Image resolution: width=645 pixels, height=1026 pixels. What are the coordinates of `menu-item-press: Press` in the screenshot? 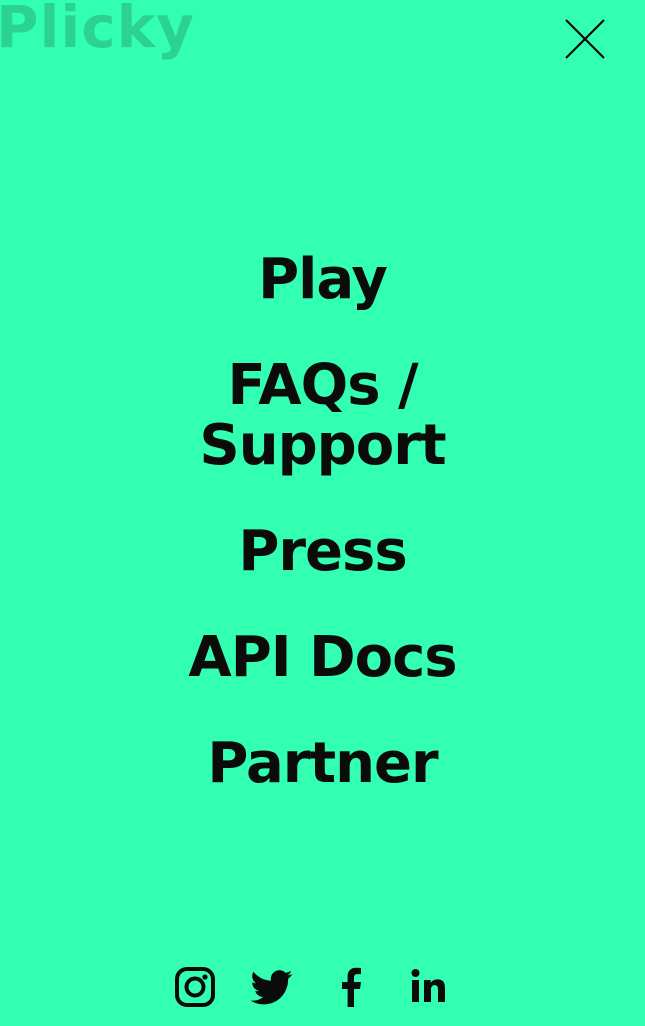 It's located at (322, 575).